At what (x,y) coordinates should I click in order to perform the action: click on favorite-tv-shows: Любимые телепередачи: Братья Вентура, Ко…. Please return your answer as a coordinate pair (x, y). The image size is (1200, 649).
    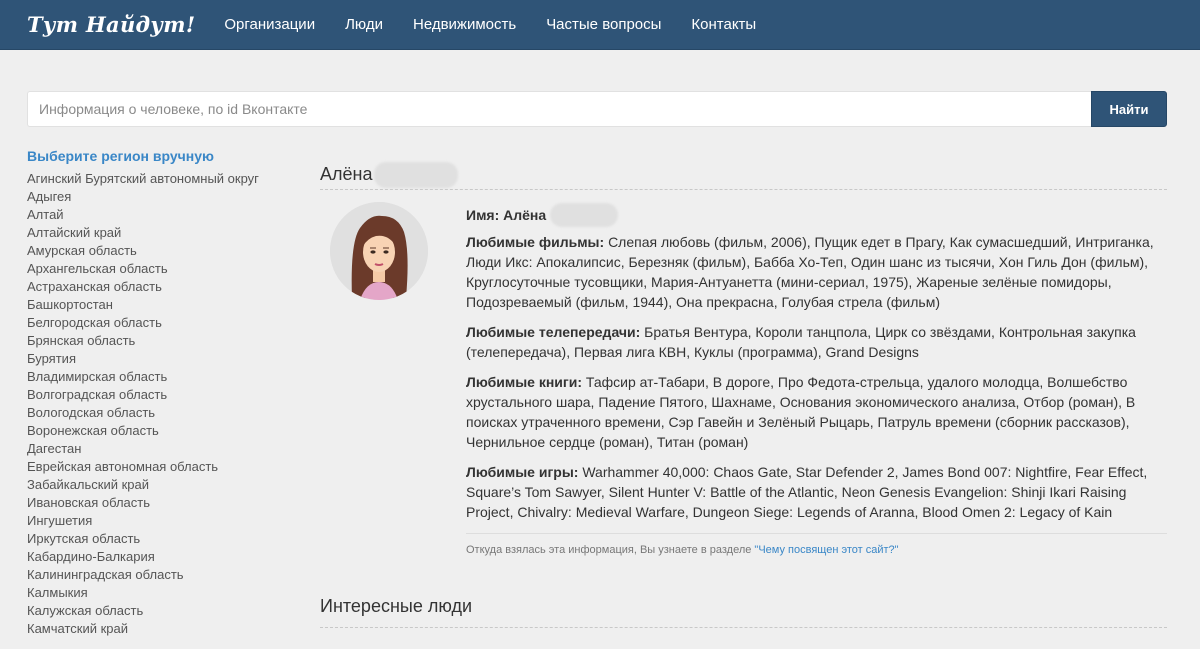
    Looking at the image, I should click on (816, 342).